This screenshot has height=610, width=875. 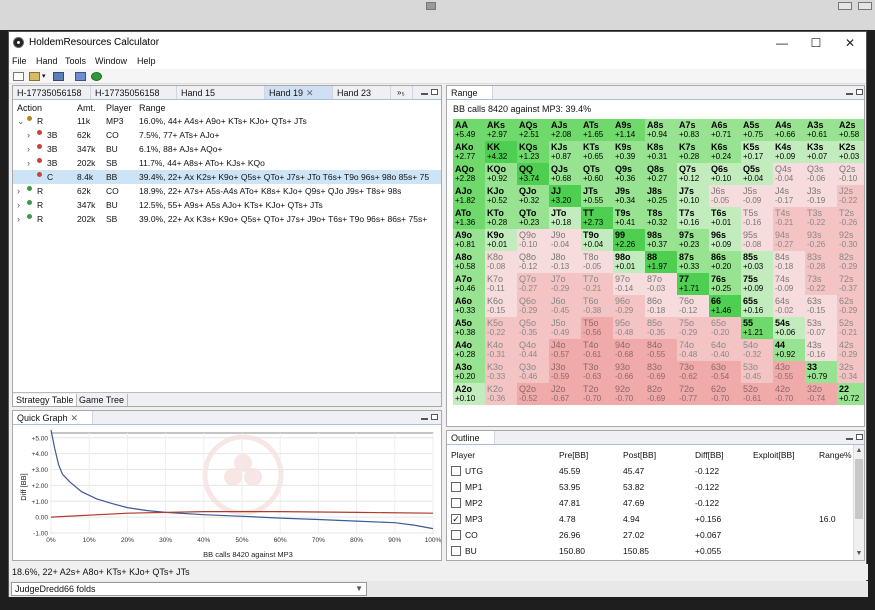 What do you see at coordinates (533, 218) in the screenshot?
I see `range-cell: QTo +0.23` at bounding box center [533, 218].